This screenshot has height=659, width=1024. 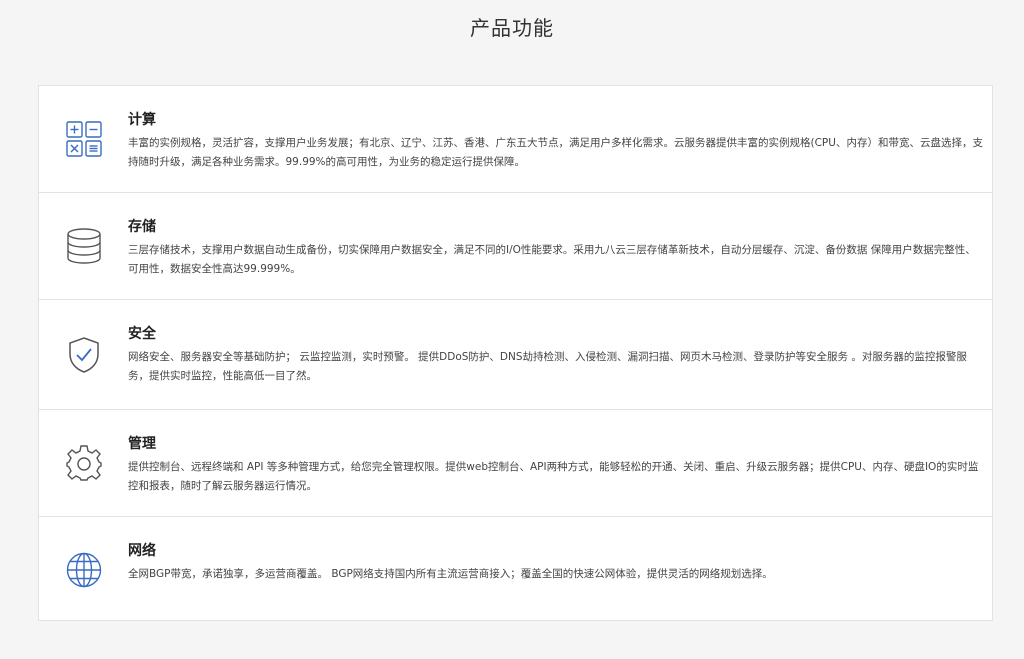 I want to click on feature-title-network: 网络, so click(x=142, y=551).